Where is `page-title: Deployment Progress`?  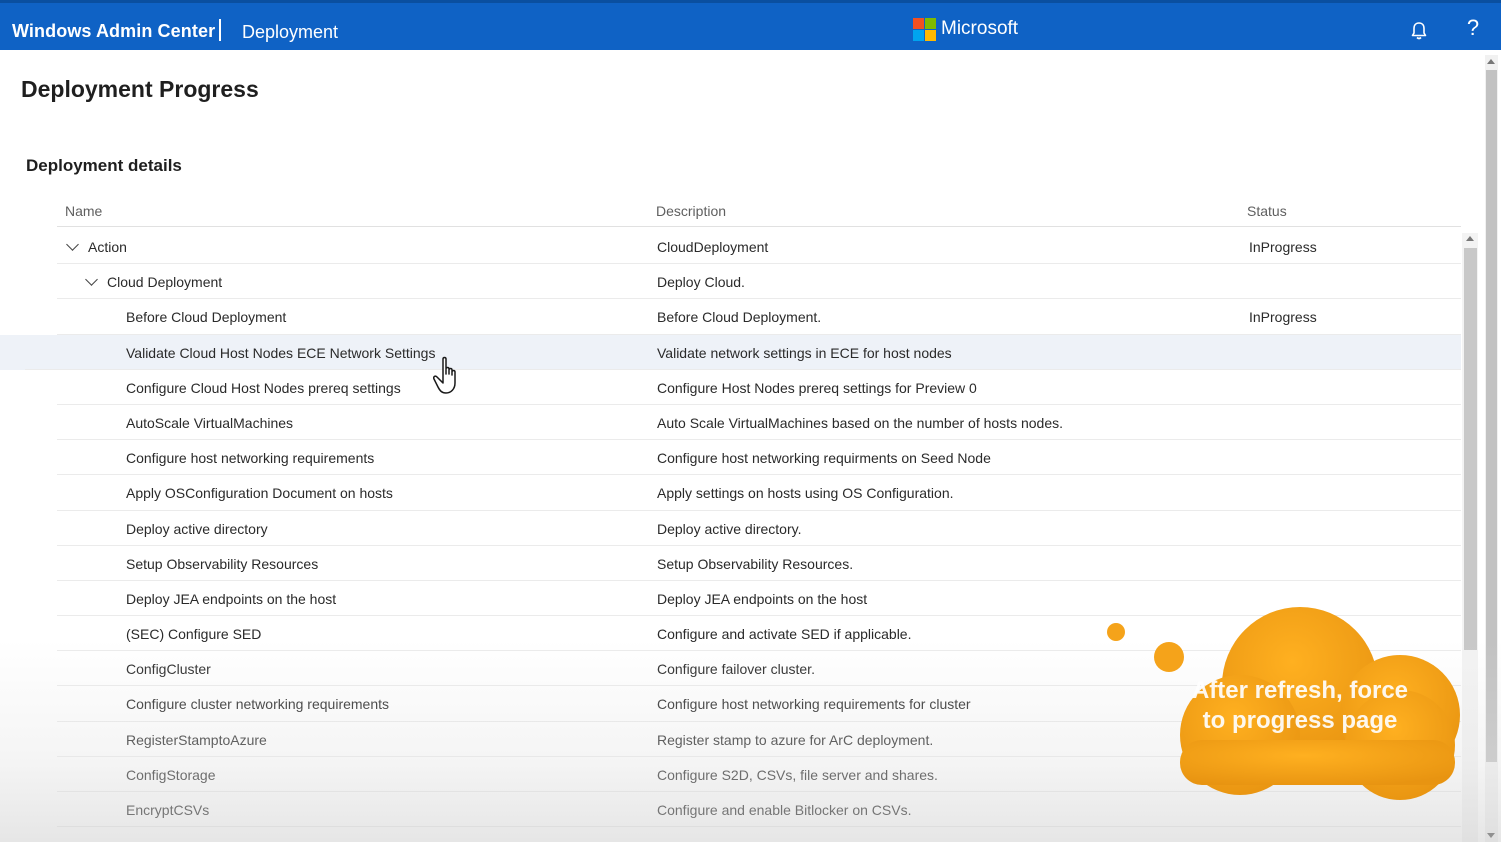
page-title: Deployment Progress is located at coordinates (140, 89).